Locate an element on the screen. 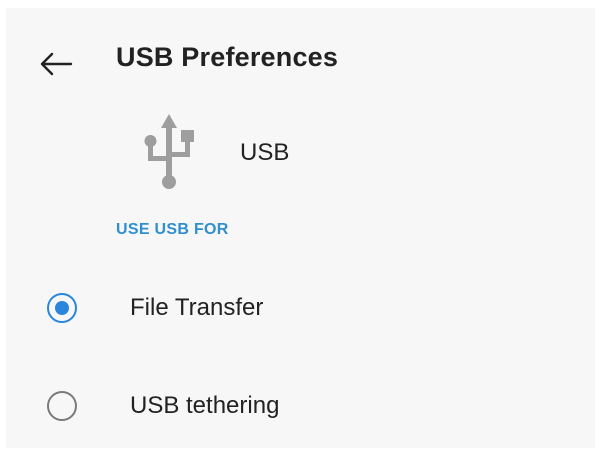 This screenshot has width=601, height=454. back-button is located at coordinates (56, 64).